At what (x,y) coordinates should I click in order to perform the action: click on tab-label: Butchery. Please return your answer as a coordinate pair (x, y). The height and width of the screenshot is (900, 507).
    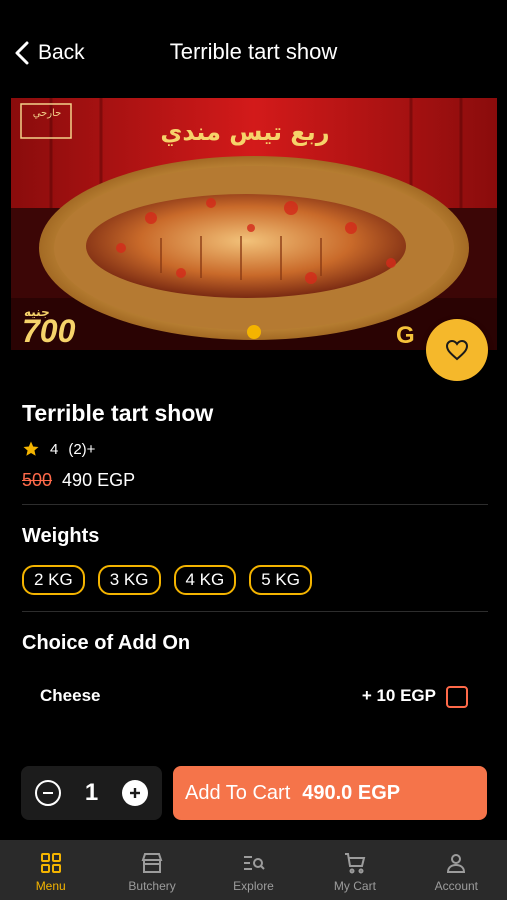
    Looking at the image, I should click on (152, 886).